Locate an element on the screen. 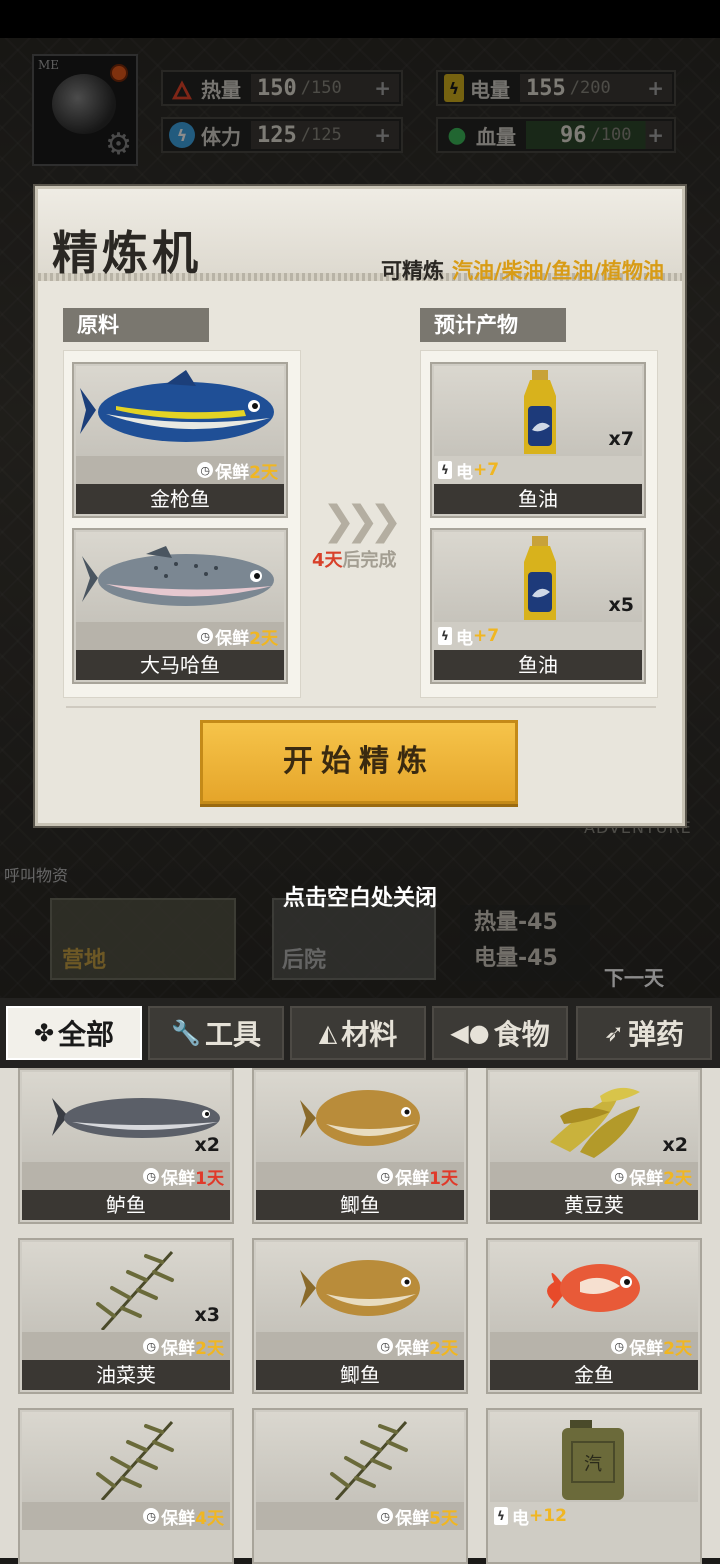 The width and height of the screenshot is (720, 1564). item-count: x5 is located at coordinates (621, 605).